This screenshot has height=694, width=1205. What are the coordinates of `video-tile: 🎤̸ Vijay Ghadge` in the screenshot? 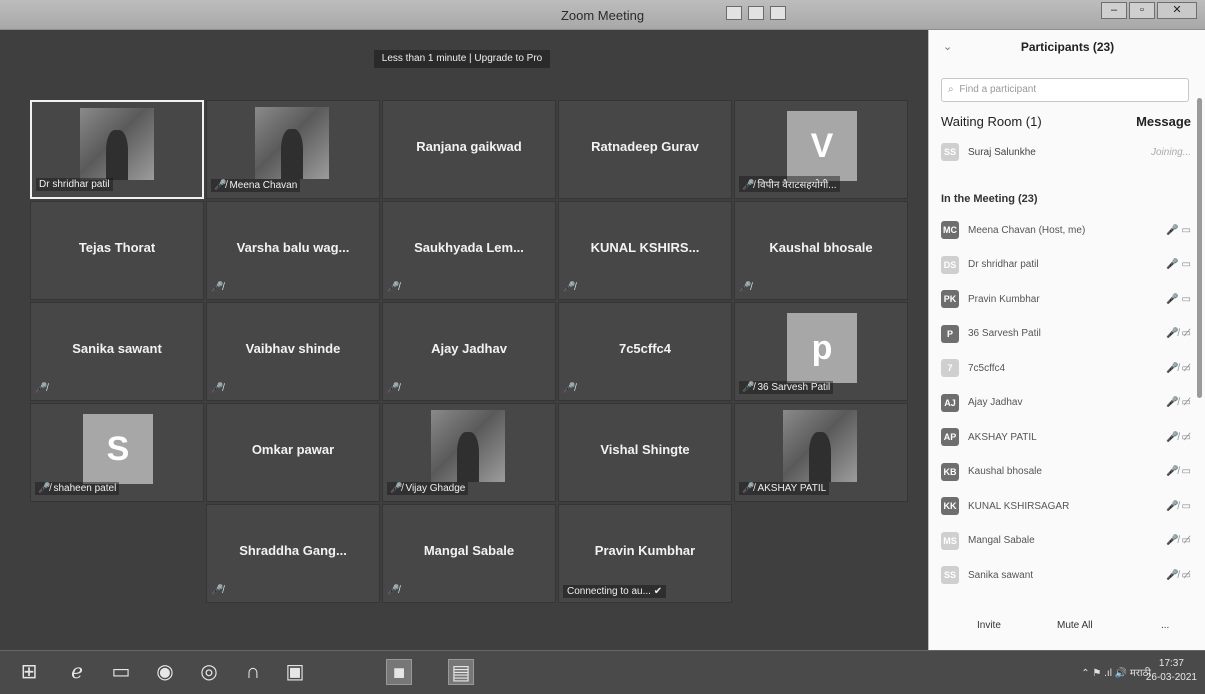 It's located at (469, 452).